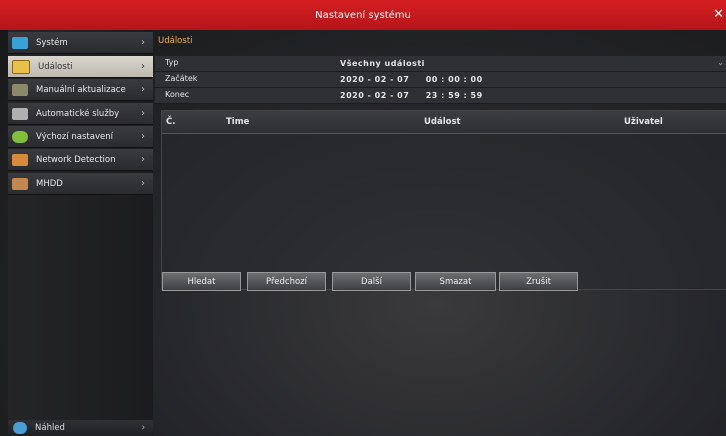 This screenshot has height=436, width=726. I want to click on refresh-icon, so click(20, 136).